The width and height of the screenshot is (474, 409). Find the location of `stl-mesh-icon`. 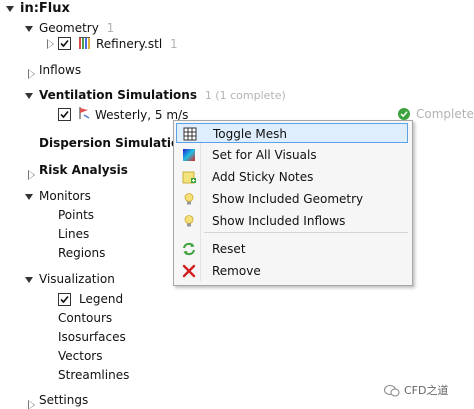

stl-mesh-icon is located at coordinates (85, 43).